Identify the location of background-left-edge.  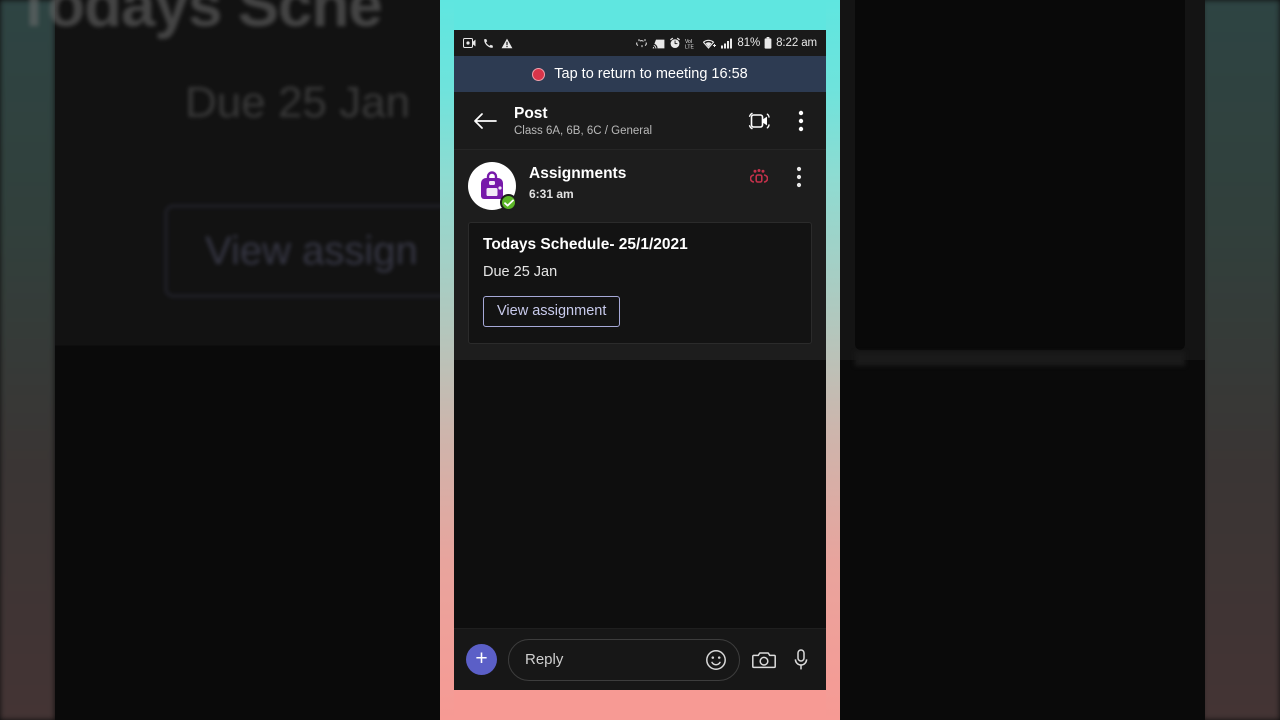
(27, 360).